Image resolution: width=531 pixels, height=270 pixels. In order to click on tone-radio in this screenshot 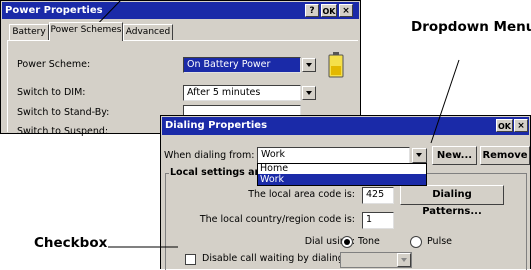, I will do `click(347, 242)`.